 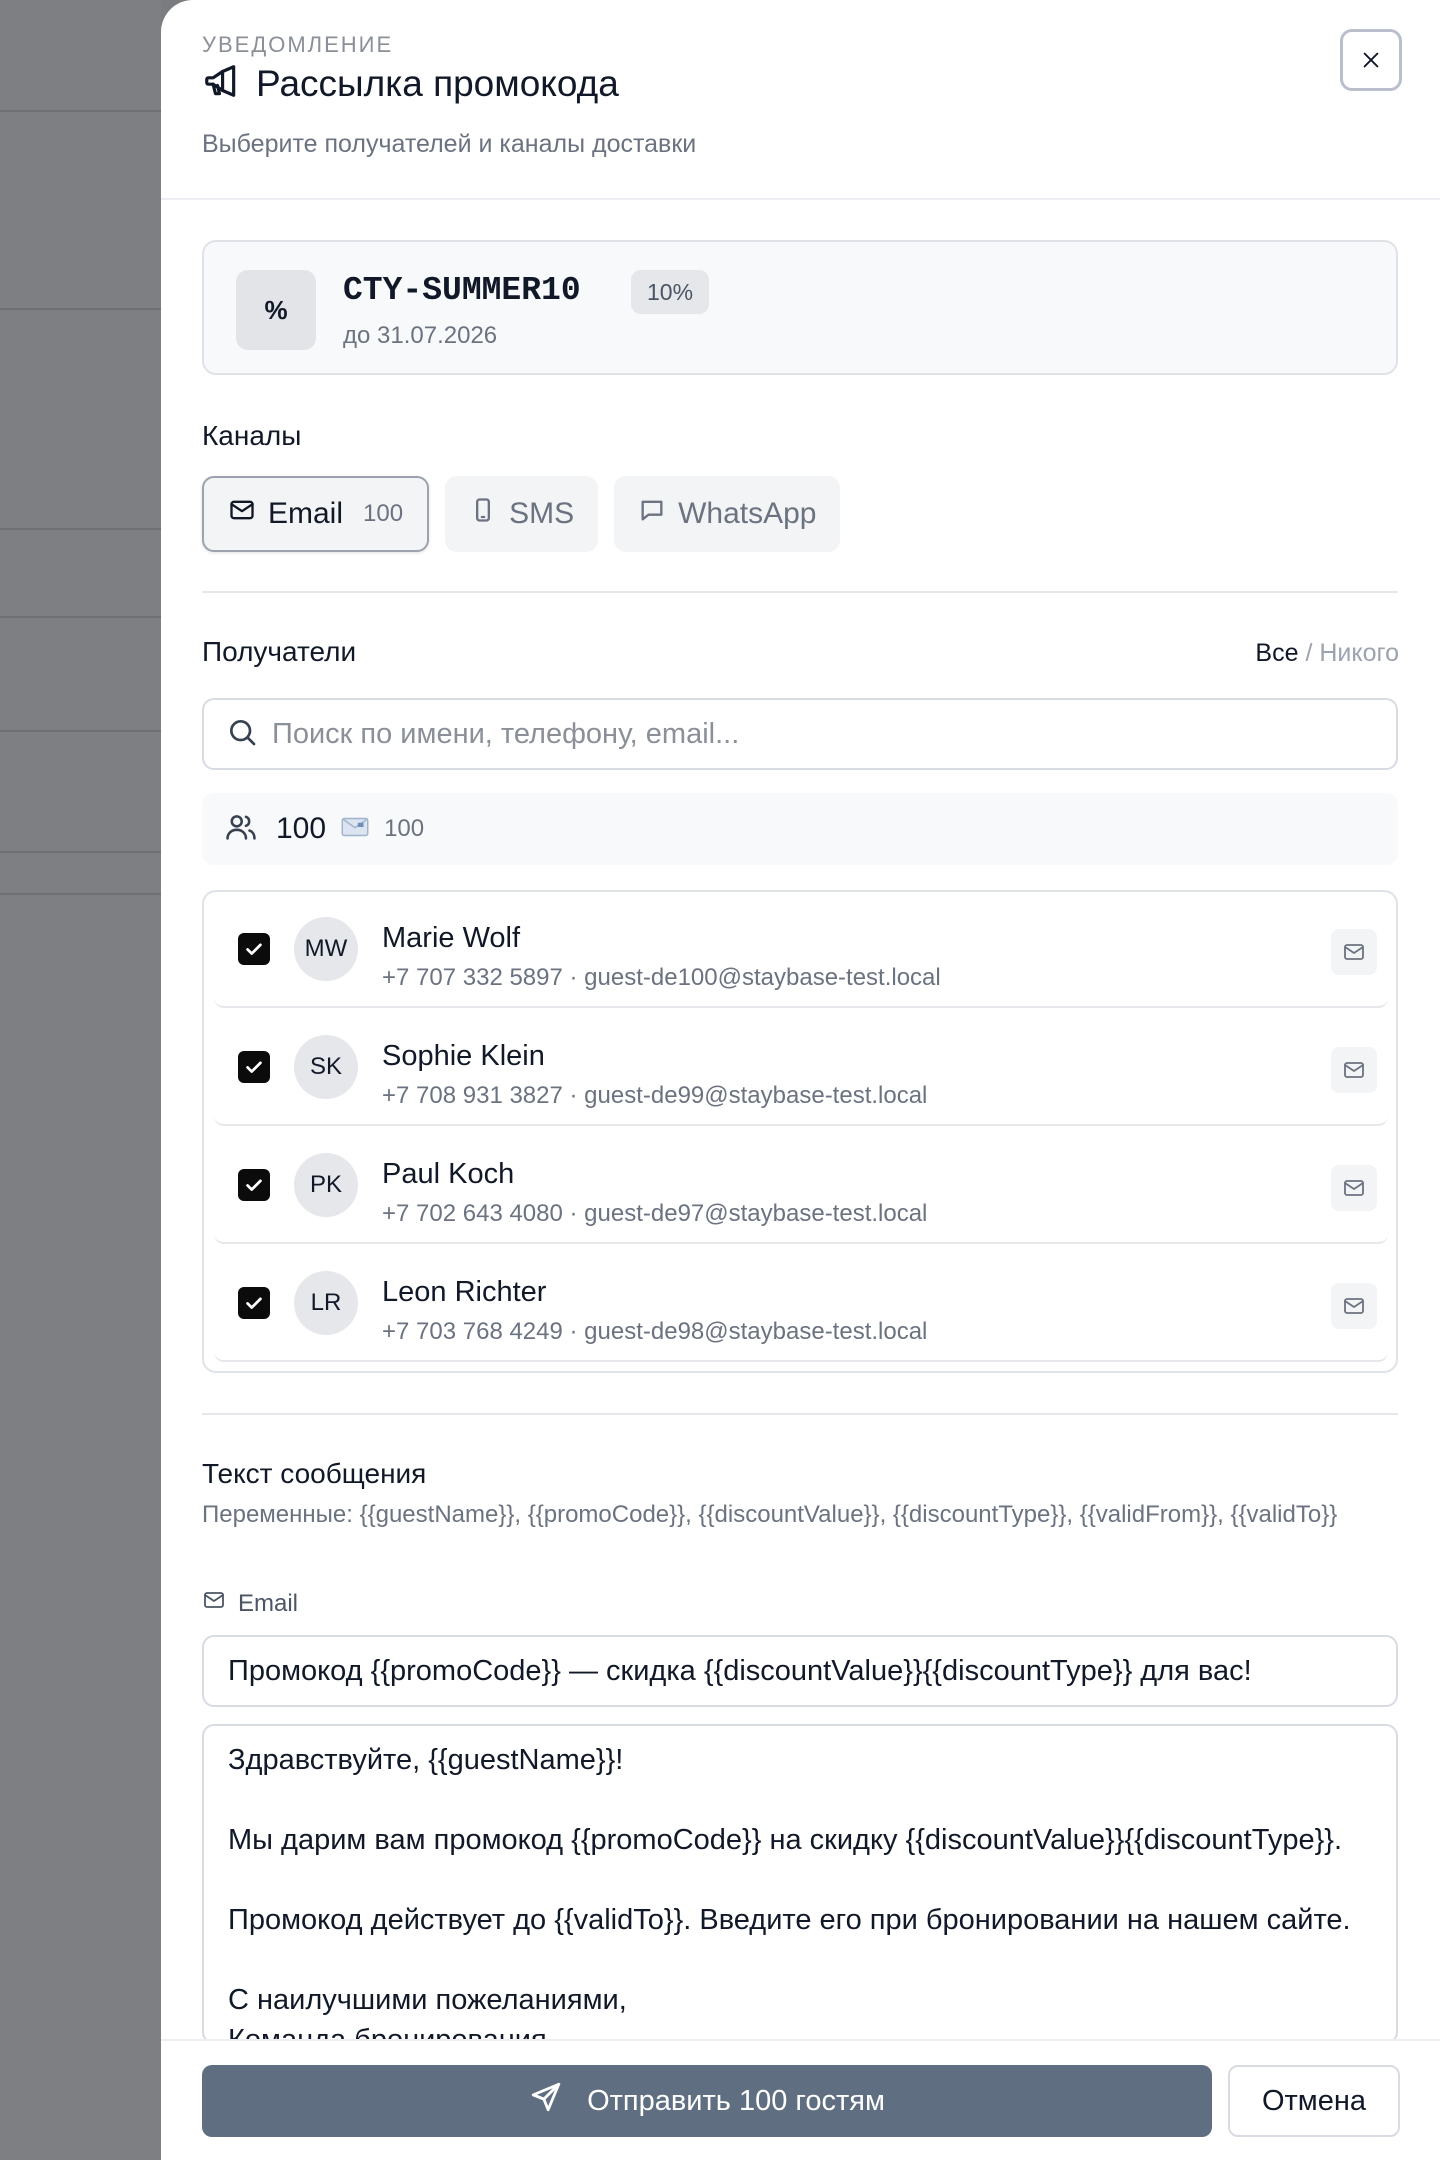 I want to click on select-none-link: Никого, so click(x=1359, y=653).